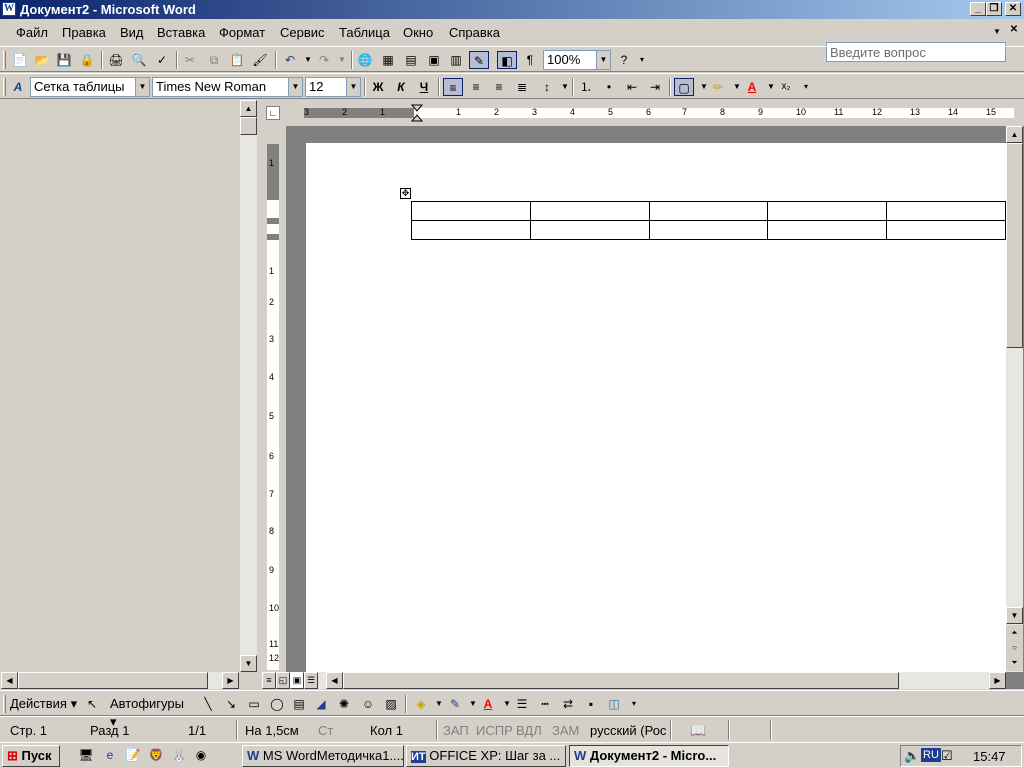 This screenshot has height=768, width=1024. Describe the element at coordinates (64, 60) in the screenshot. I see `save-icon: 💾` at that location.